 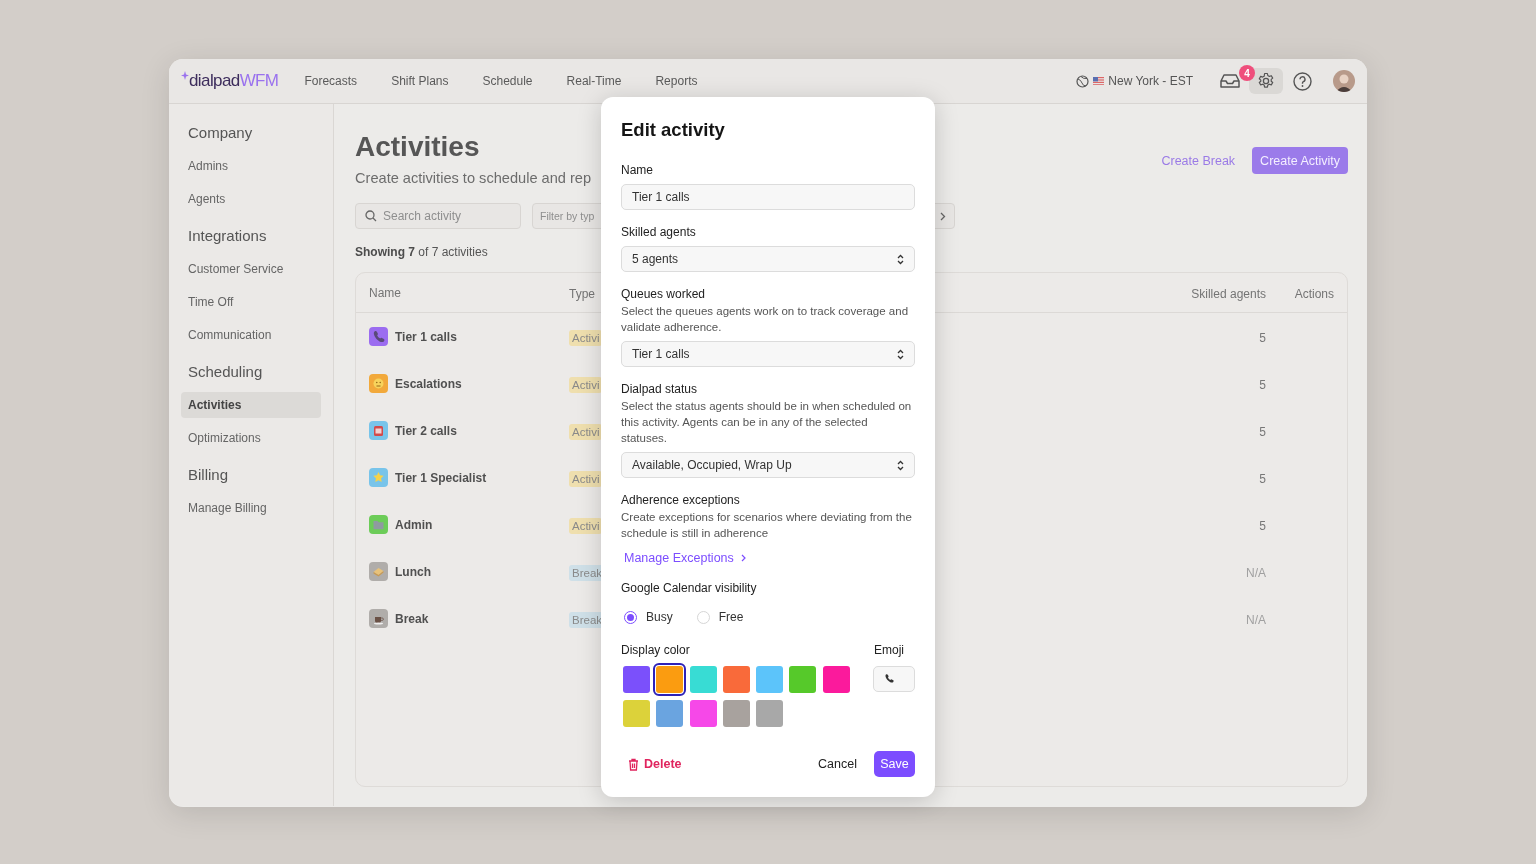 I want to click on activity-name: Tier 2 calls, so click(x=426, y=430).